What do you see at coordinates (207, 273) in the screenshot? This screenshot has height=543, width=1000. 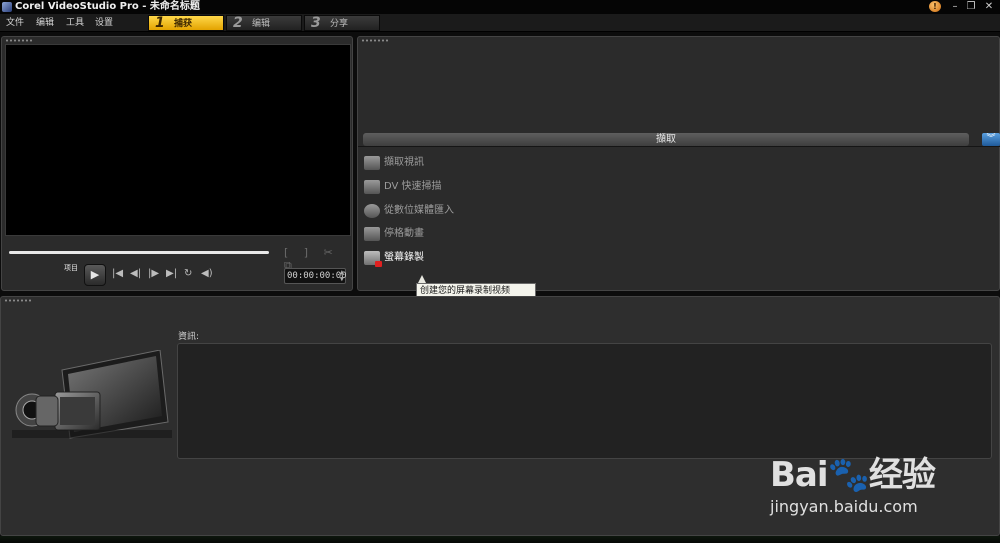 I see `volume-icon: ◀)` at bounding box center [207, 273].